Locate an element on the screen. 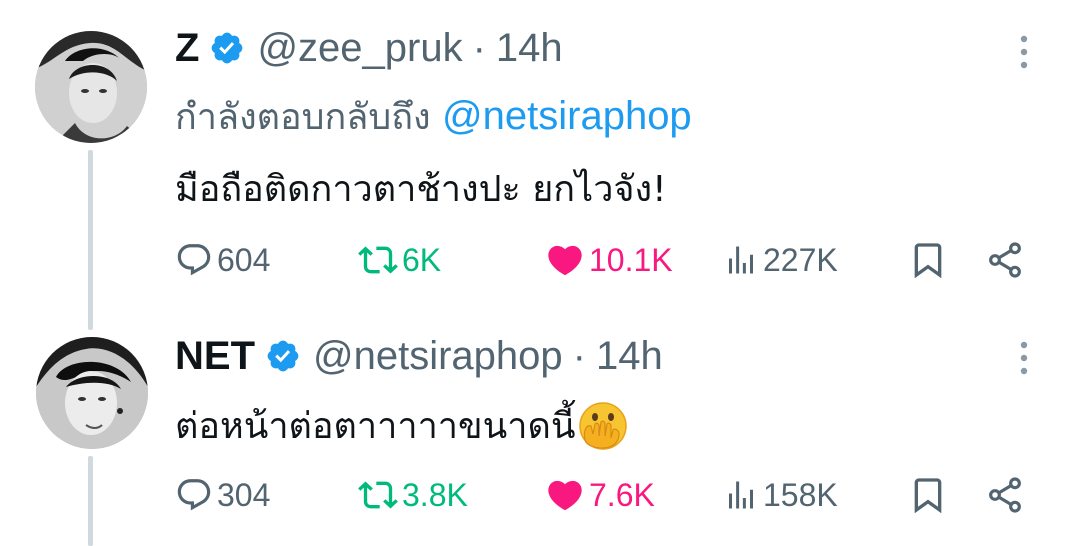  reply-count: 304 is located at coordinates (244, 494).